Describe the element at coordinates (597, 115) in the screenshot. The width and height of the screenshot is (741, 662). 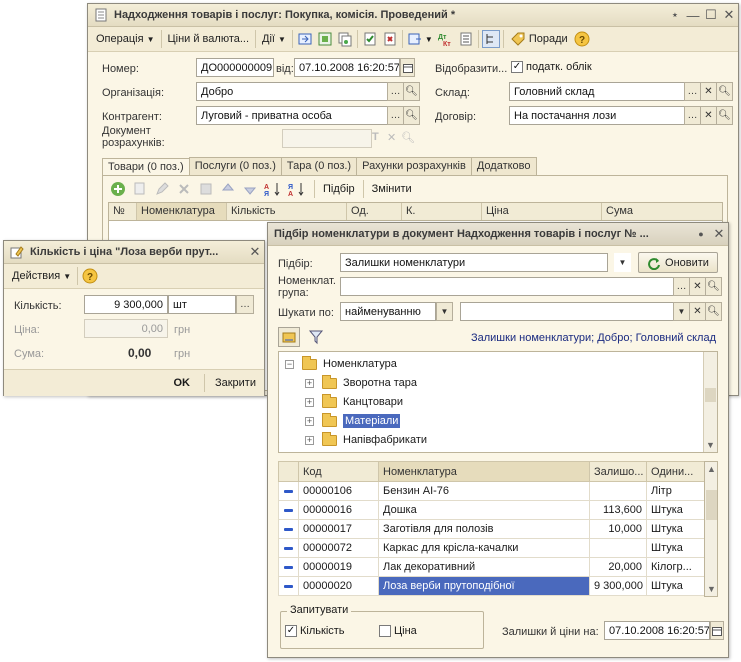
I see `contract-field: На постачання лози` at that location.